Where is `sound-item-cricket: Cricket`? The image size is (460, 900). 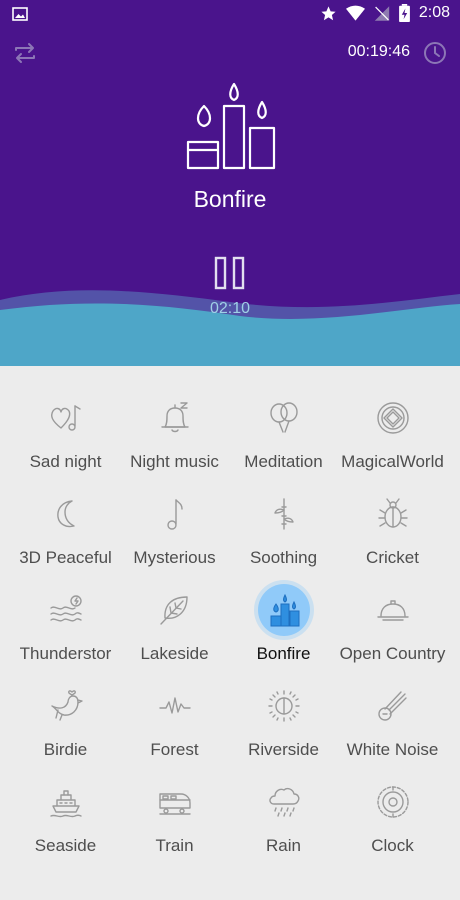 sound-item-cricket: Cricket is located at coordinates (392, 514).